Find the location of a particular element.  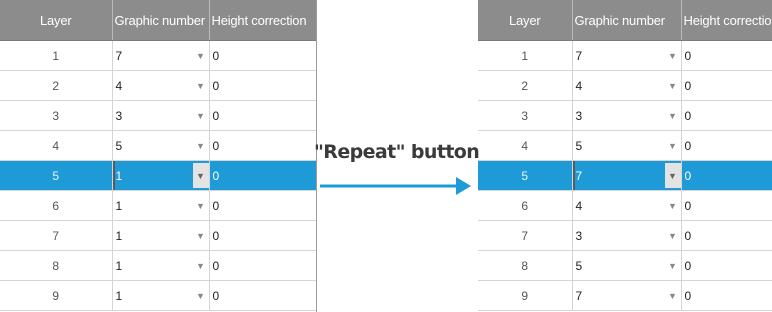

table-row: 7 1 ▼ 0 is located at coordinates (158, 235).